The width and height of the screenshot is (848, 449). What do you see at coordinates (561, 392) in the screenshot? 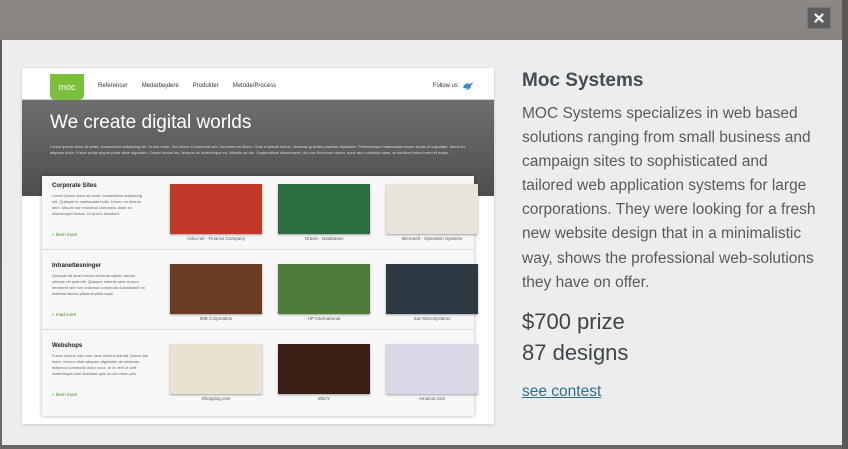
I see `see-contest-link: see contest` at bounding box center [561, 392].